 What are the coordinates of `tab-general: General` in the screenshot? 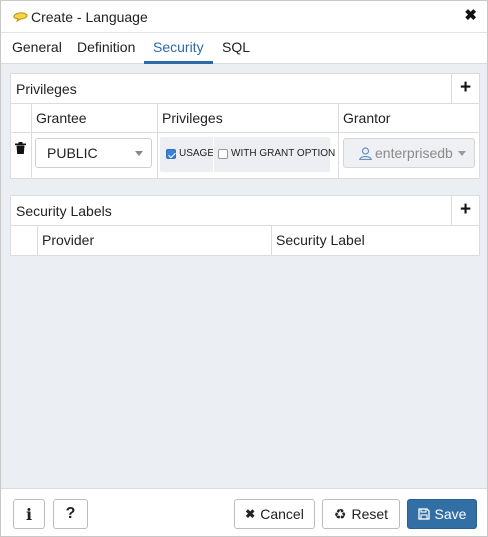 It's located at (37, 48).